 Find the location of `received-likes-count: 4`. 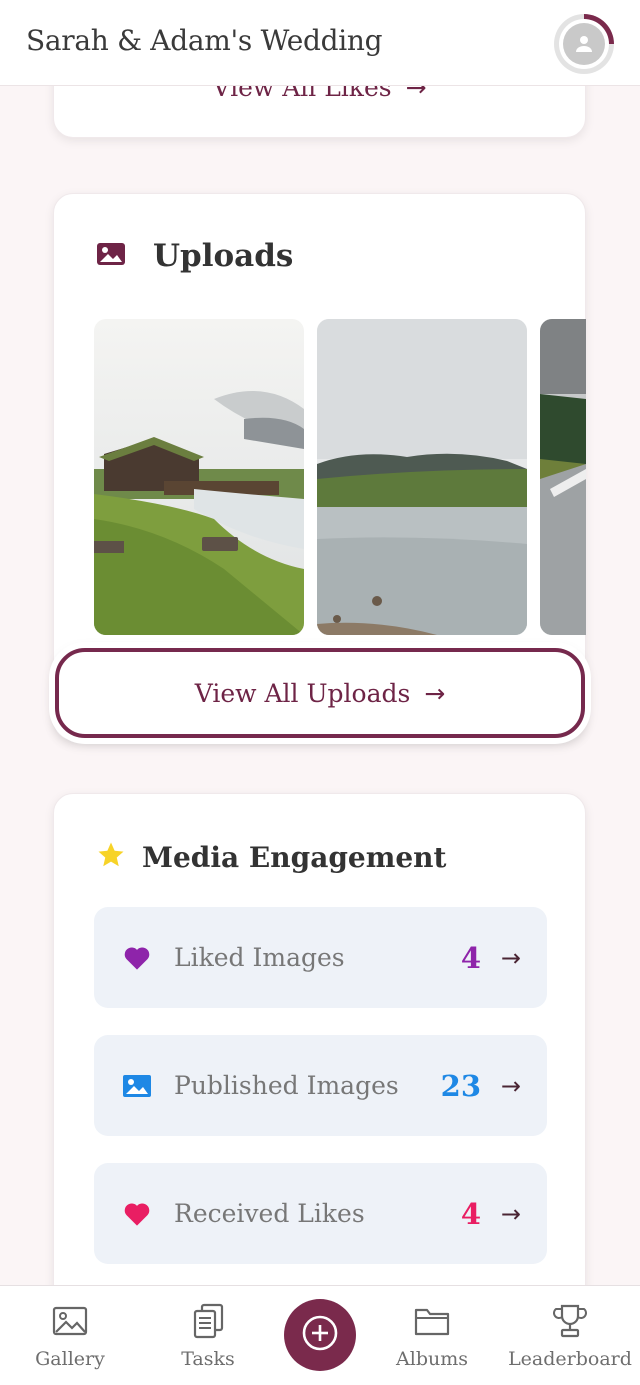

received-likes-count: 4 is located at coordinates (470, 1213).